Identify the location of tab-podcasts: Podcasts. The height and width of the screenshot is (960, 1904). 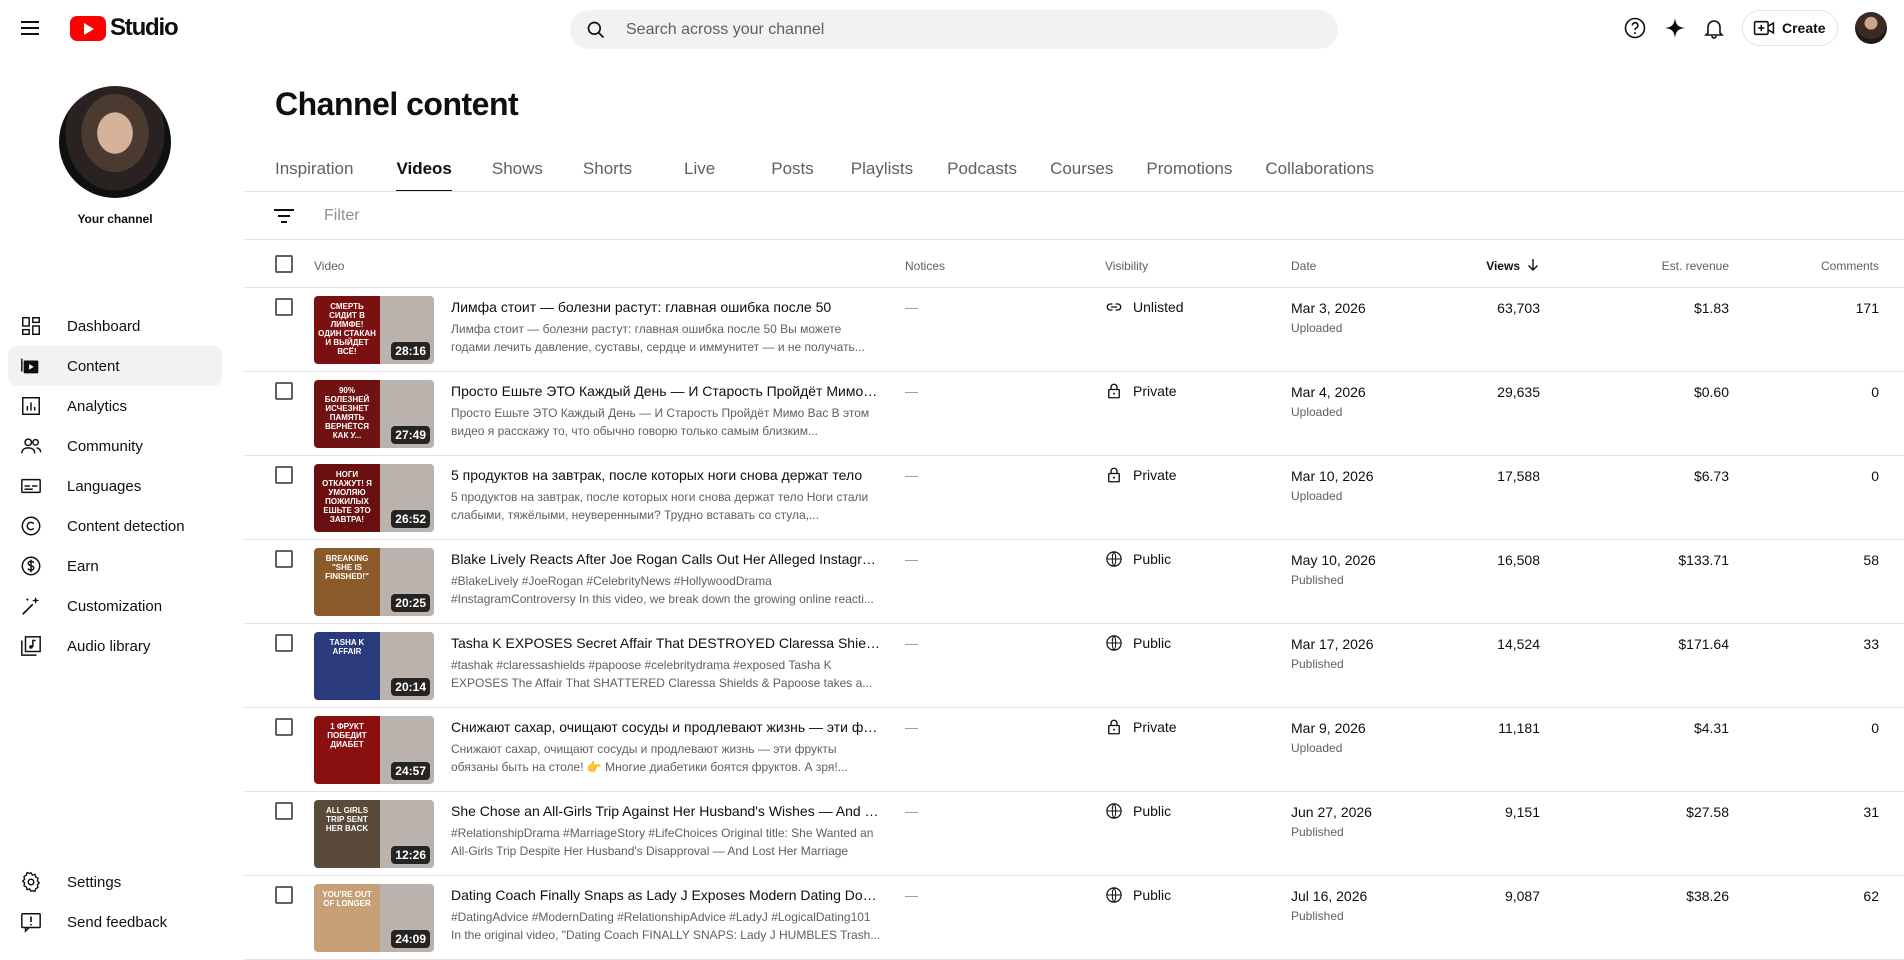
(982, 174).